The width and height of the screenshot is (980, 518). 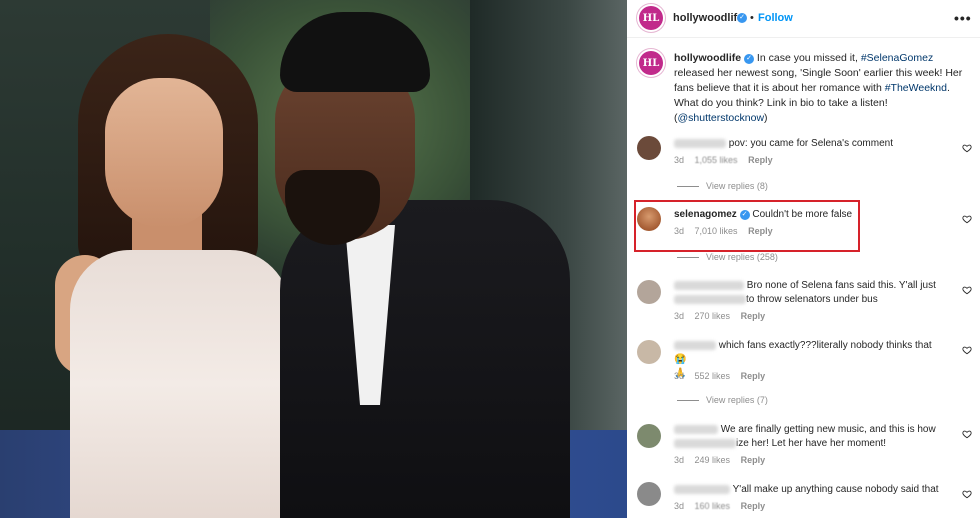 I want to click on comment-likes: 552 likes, so click(x=713, y=376).